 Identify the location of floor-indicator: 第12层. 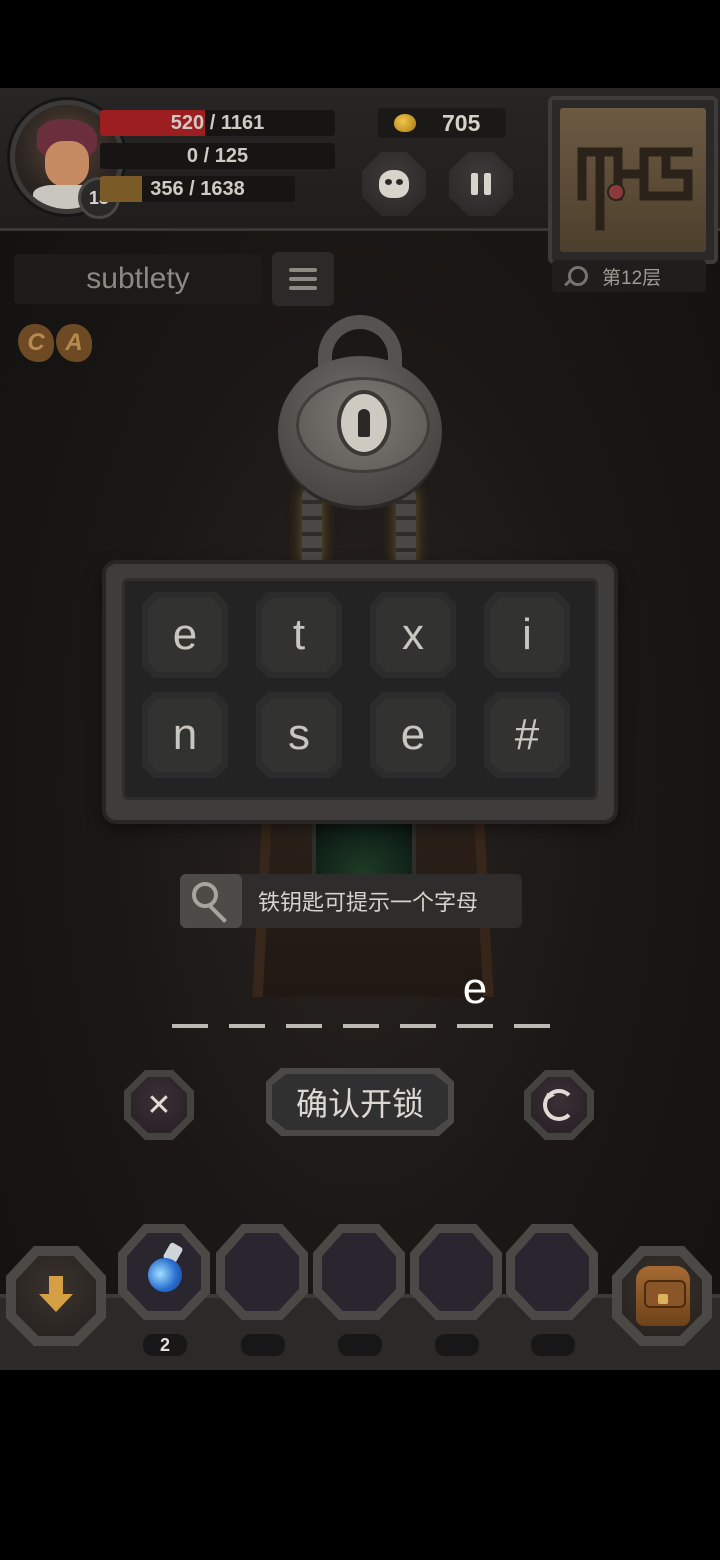
(629, 276).